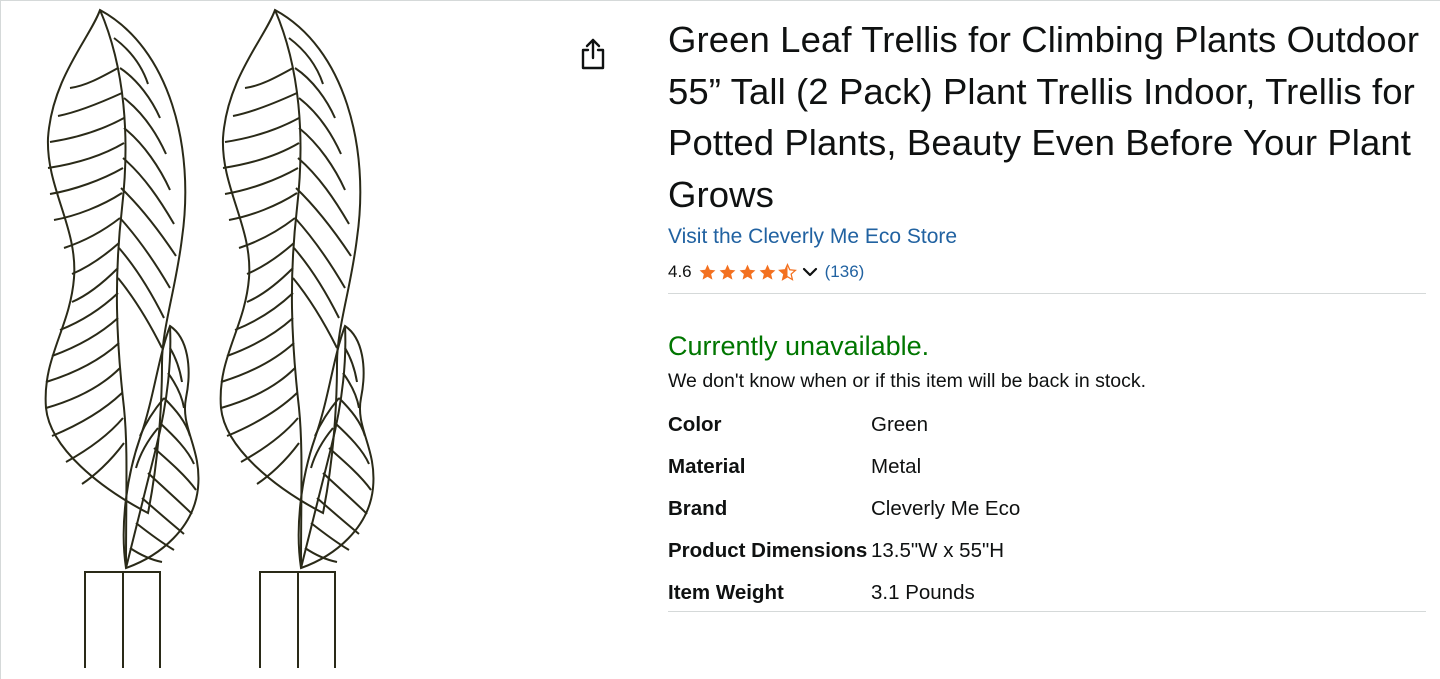  I want to click on share-icon, so click(593, 54).